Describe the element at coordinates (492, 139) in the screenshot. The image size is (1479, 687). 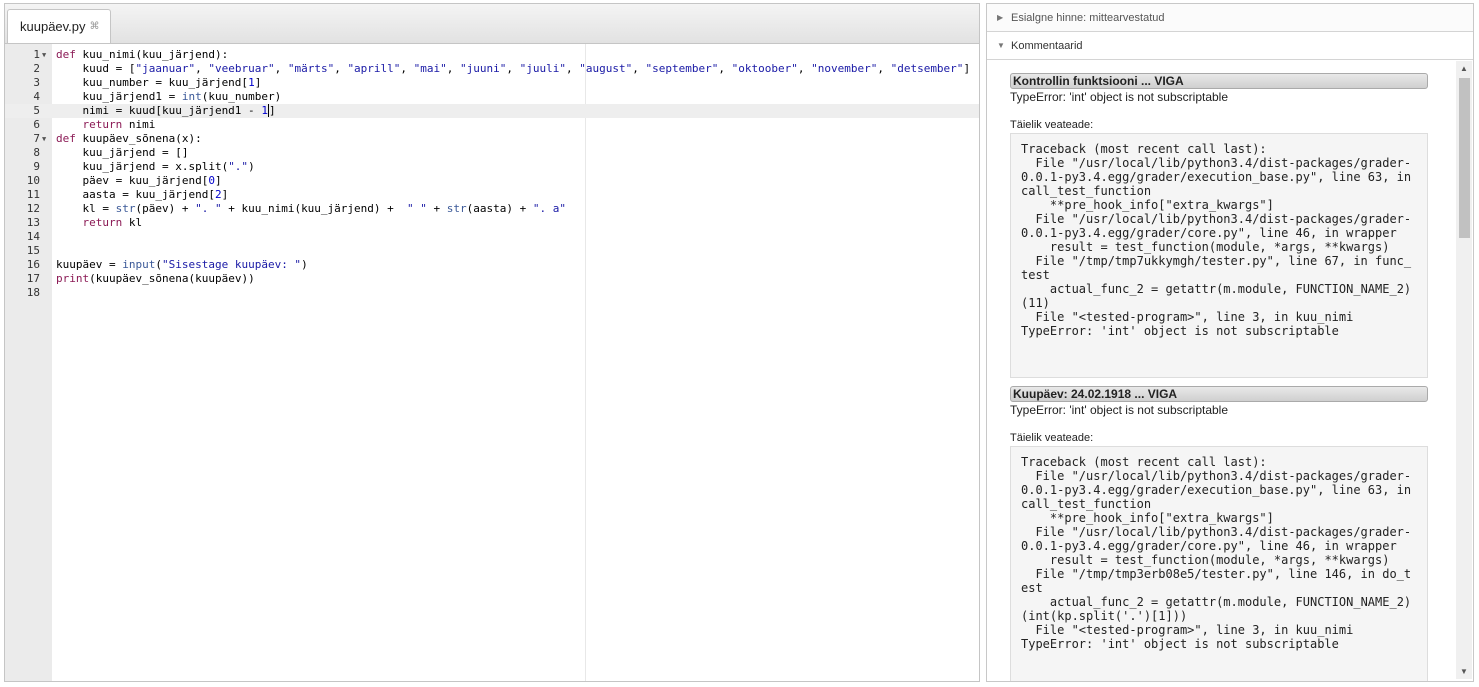
I see `code-line: 7 ▼ def kuupäev_sõnena(x):` at that location.